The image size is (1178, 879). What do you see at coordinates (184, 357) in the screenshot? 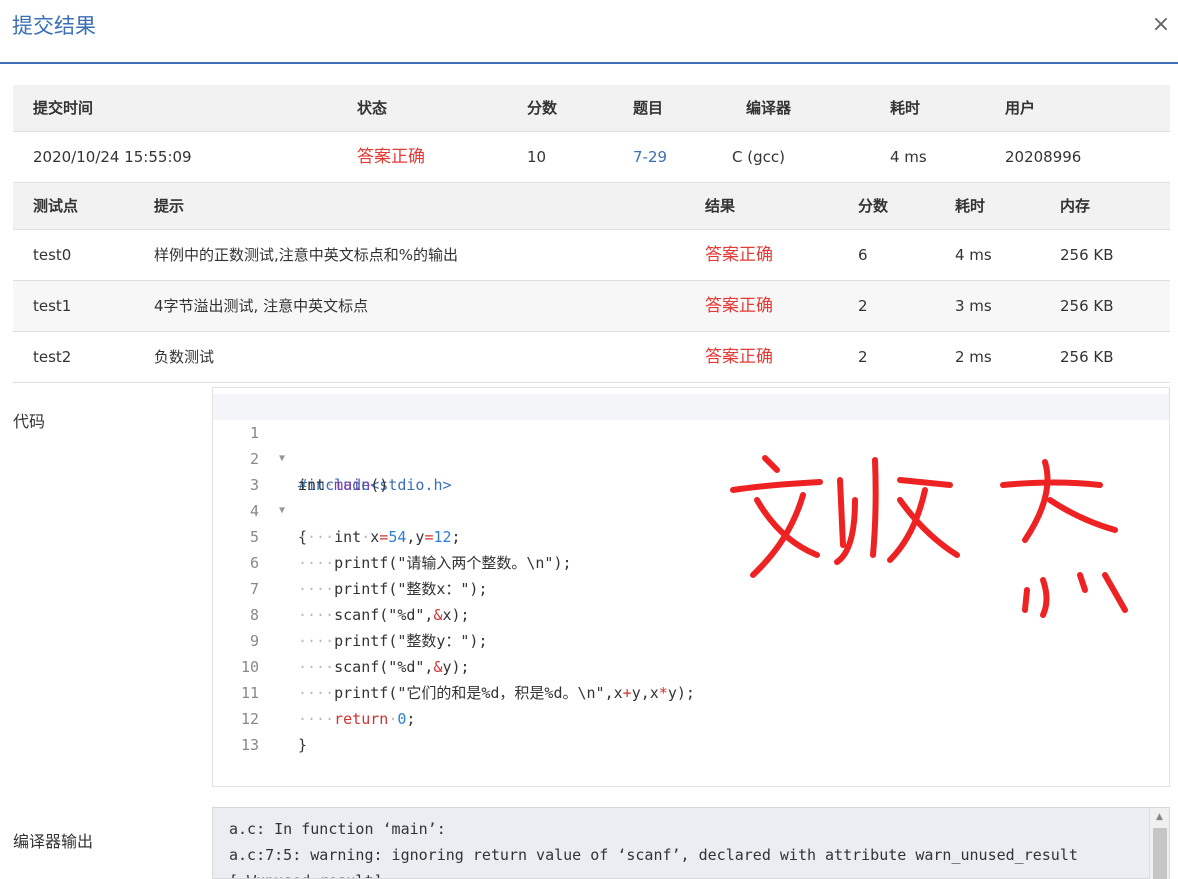
I see `testcase-hint: 负数测试` at bounding box center [184, 357].